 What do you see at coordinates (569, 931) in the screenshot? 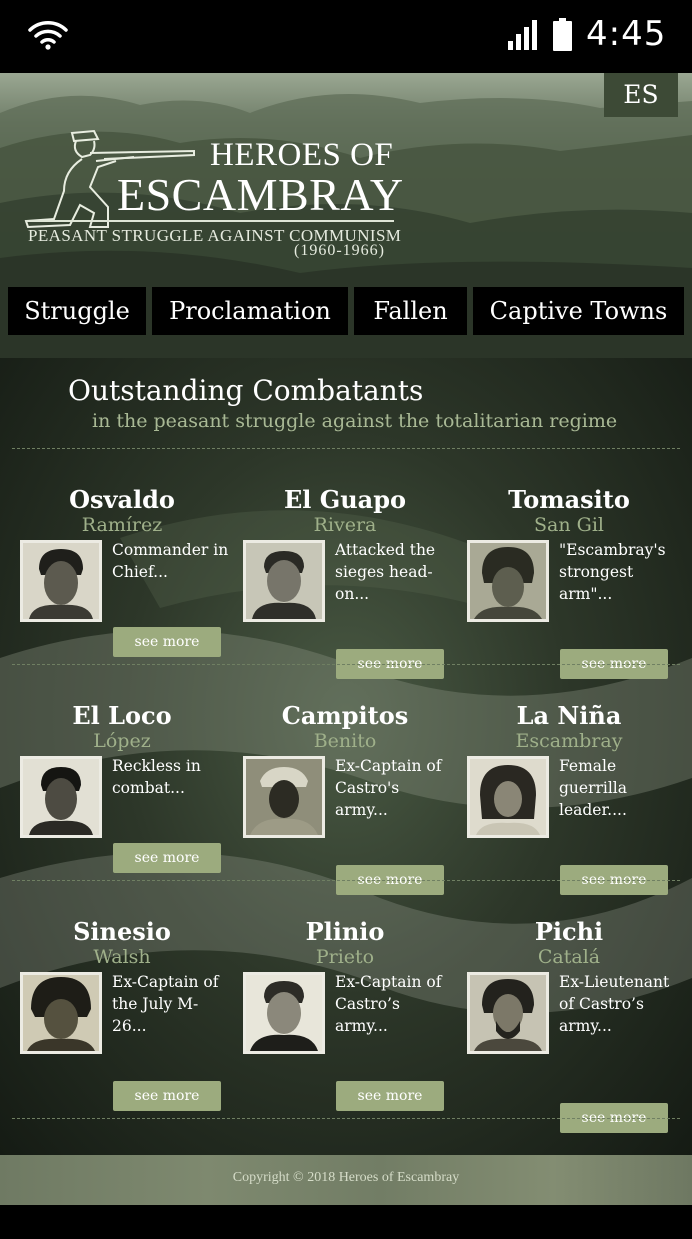
I see `combatant-first-name: Pichi` at bounding box center [569, 931].